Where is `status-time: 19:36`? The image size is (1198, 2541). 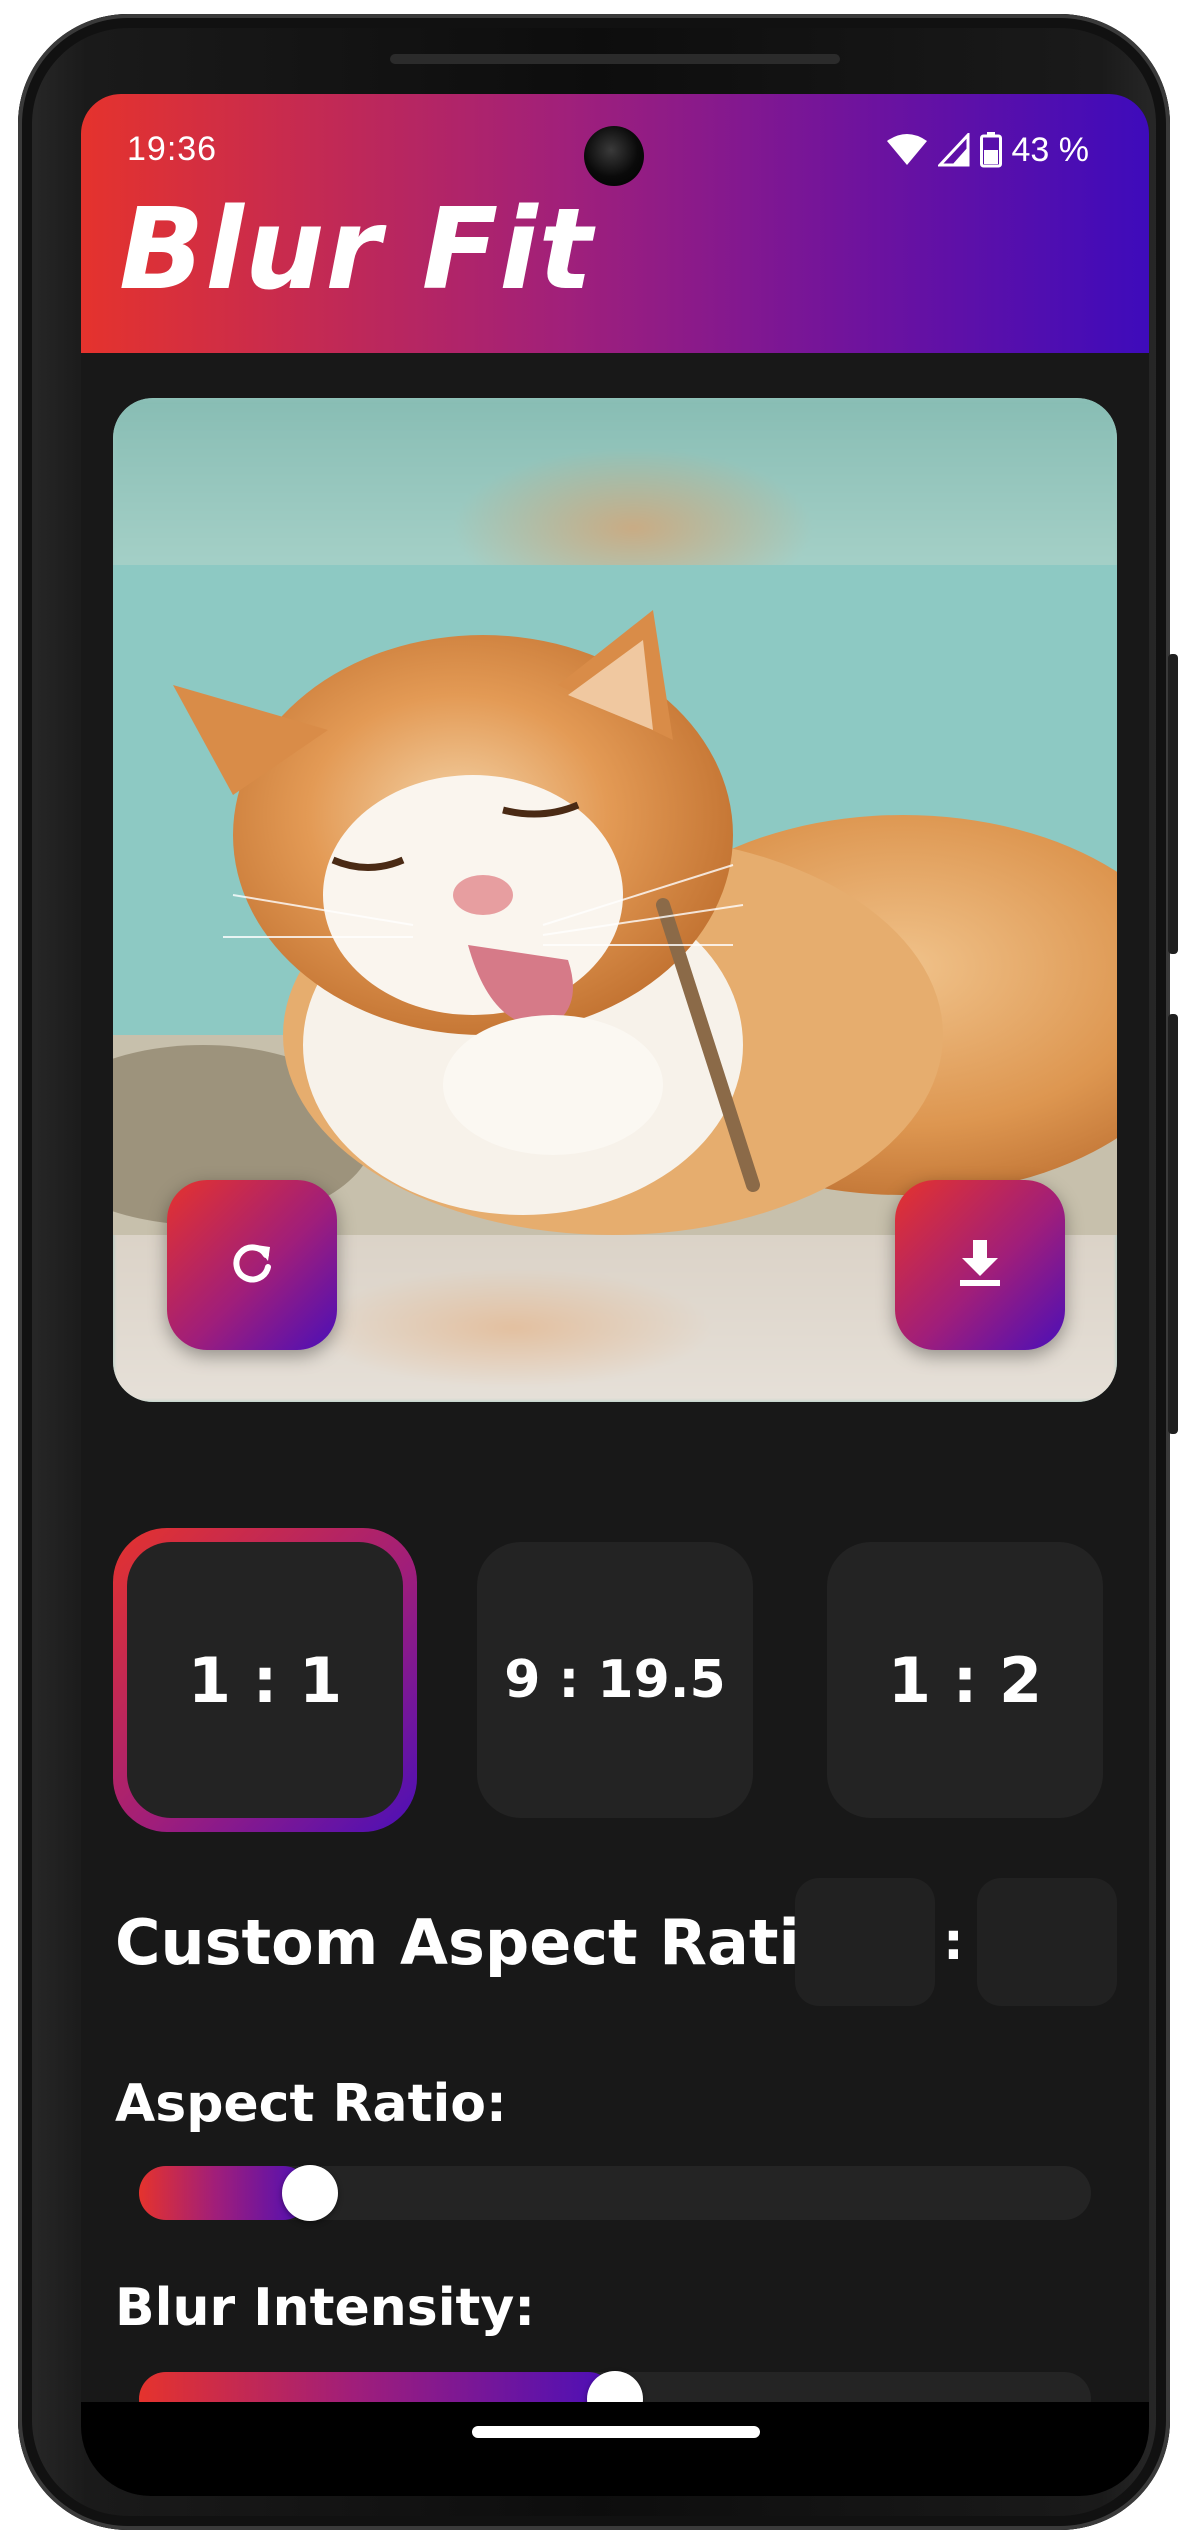
status-time: 19:36 is located at coordinates (172, 149).